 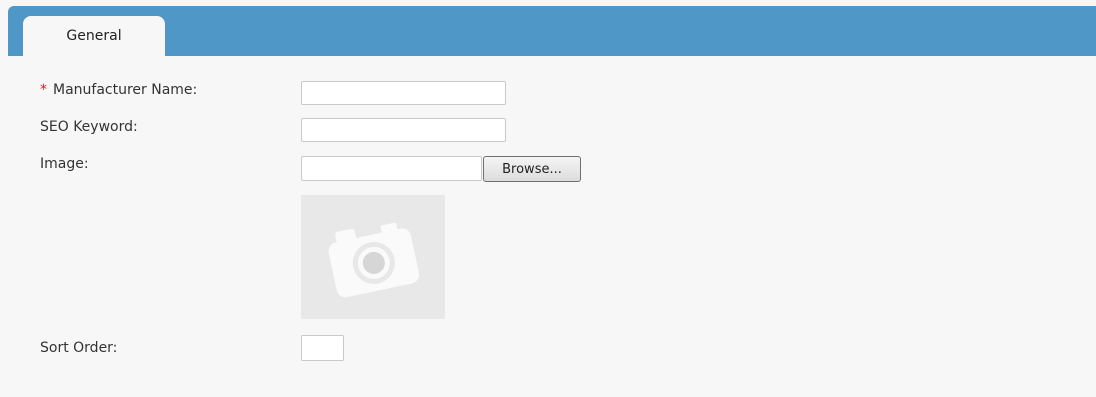 I want to click on tab-general-label: General, so click(x=94, y=36).